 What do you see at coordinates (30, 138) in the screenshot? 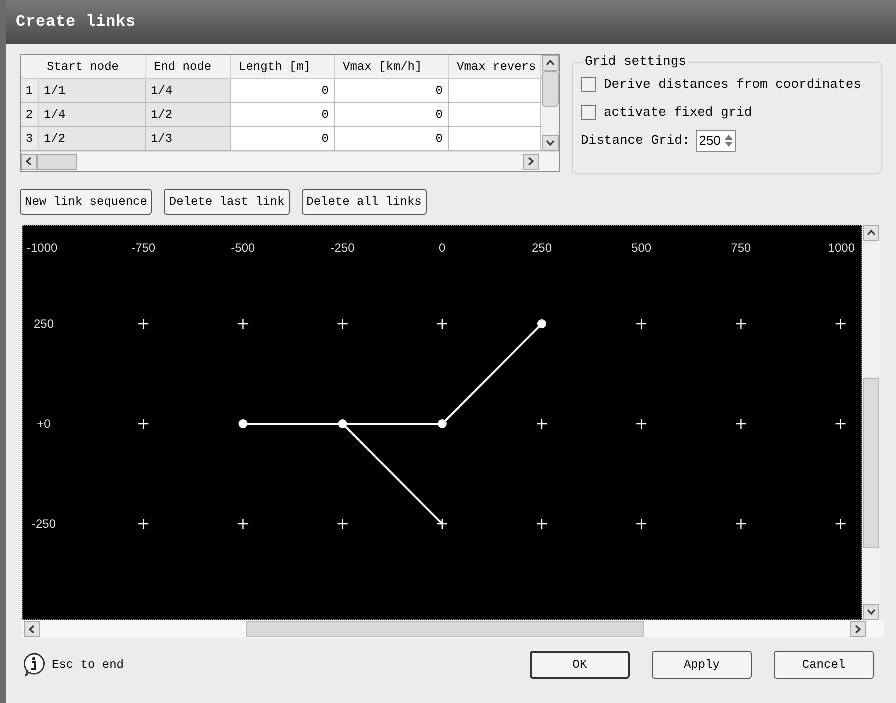
I see `row-number: 3` at bounding box center [30, 138].